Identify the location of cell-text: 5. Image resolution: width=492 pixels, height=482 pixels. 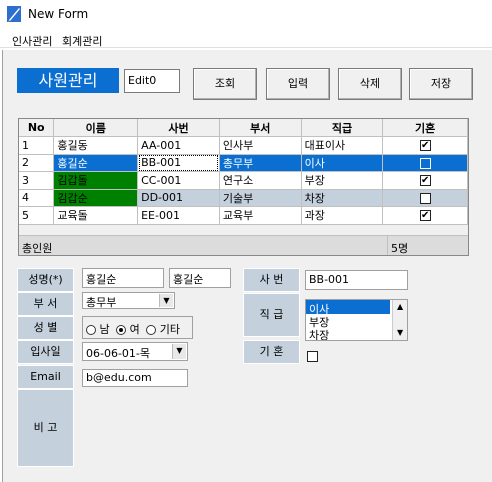
(25, 215).